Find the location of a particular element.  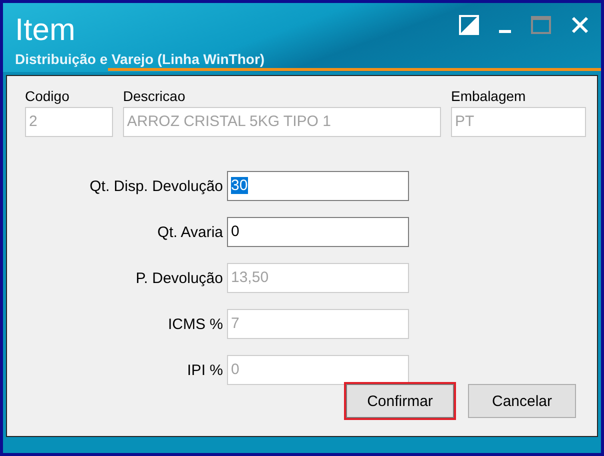

field-label: Descricao is located at coordinates (154, 96).